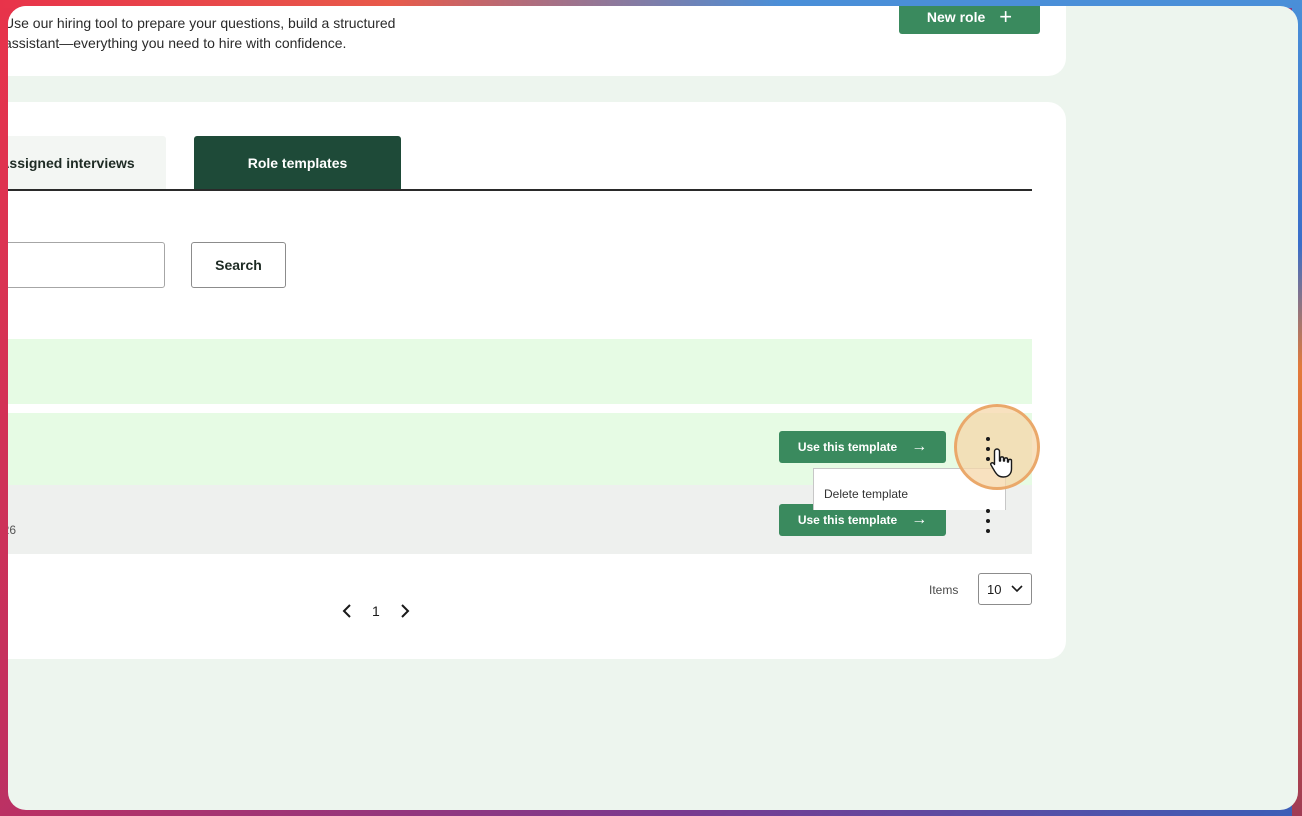 The width and height of the screenshot is (1302, 816). What do you see at coordinates (1006, 17) in the screenshot?
I see `plus-icon: +` at bounding box center [1006, 17].